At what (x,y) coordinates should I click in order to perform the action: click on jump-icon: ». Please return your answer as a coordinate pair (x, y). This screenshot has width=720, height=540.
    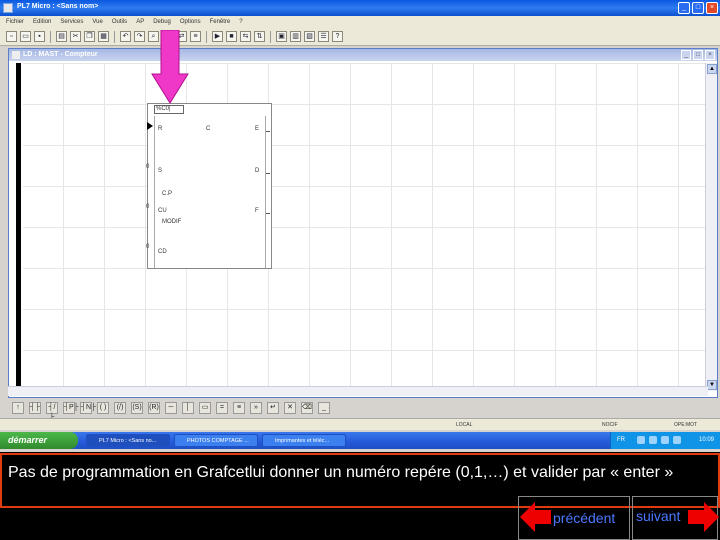
    Looking at the image, I should click on (256, 408).